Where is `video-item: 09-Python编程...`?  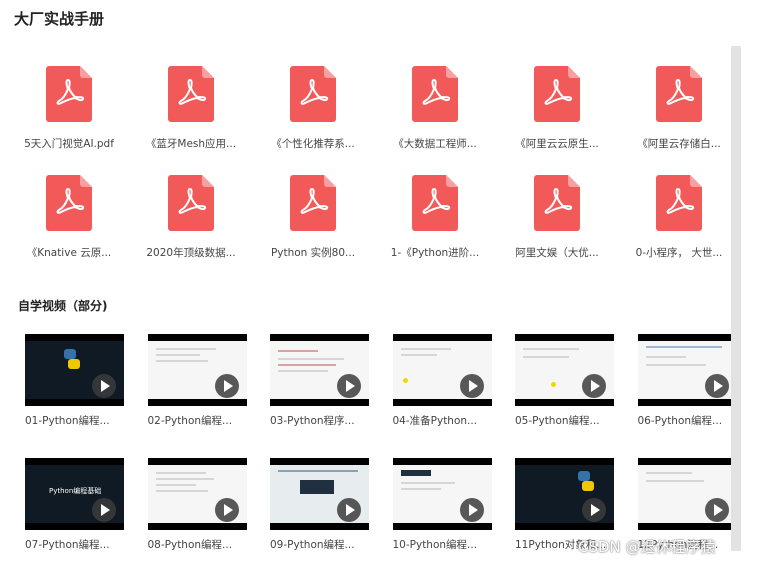 video-item: 09-Python编程... is located at coordinates (320, 505).